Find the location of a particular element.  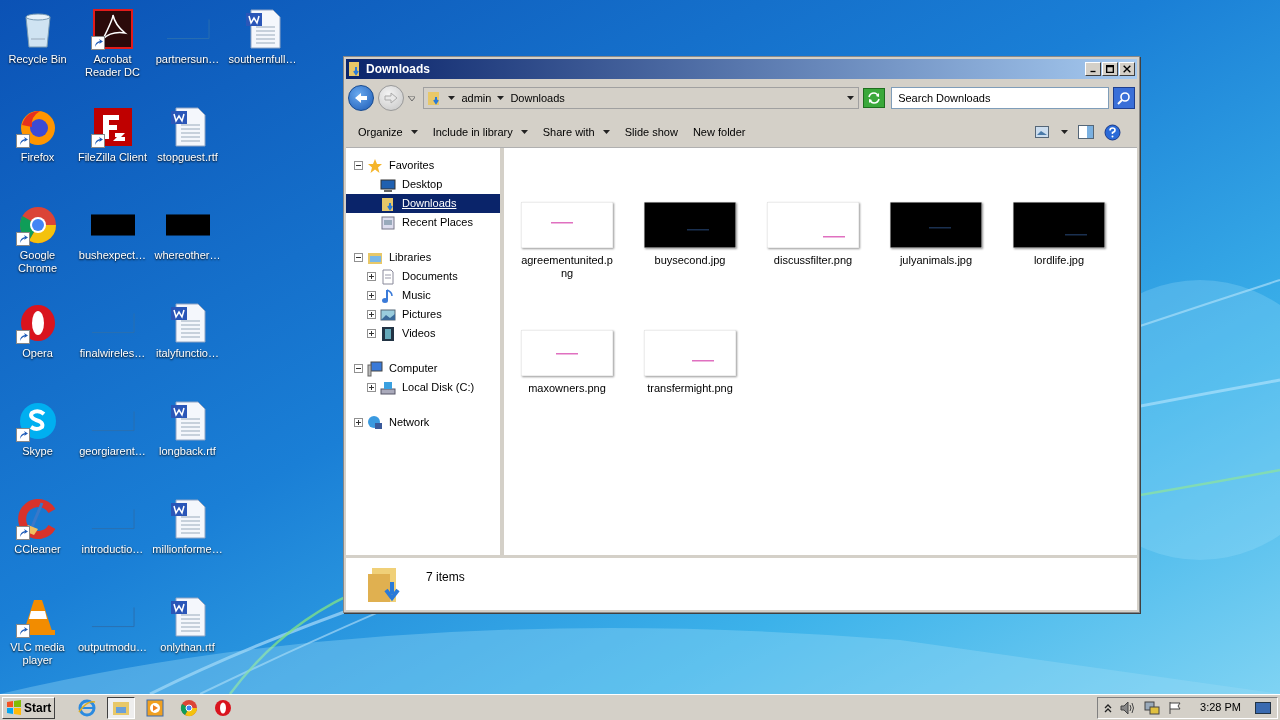

internet-explorer-icon is located at coordinates (87, 707).